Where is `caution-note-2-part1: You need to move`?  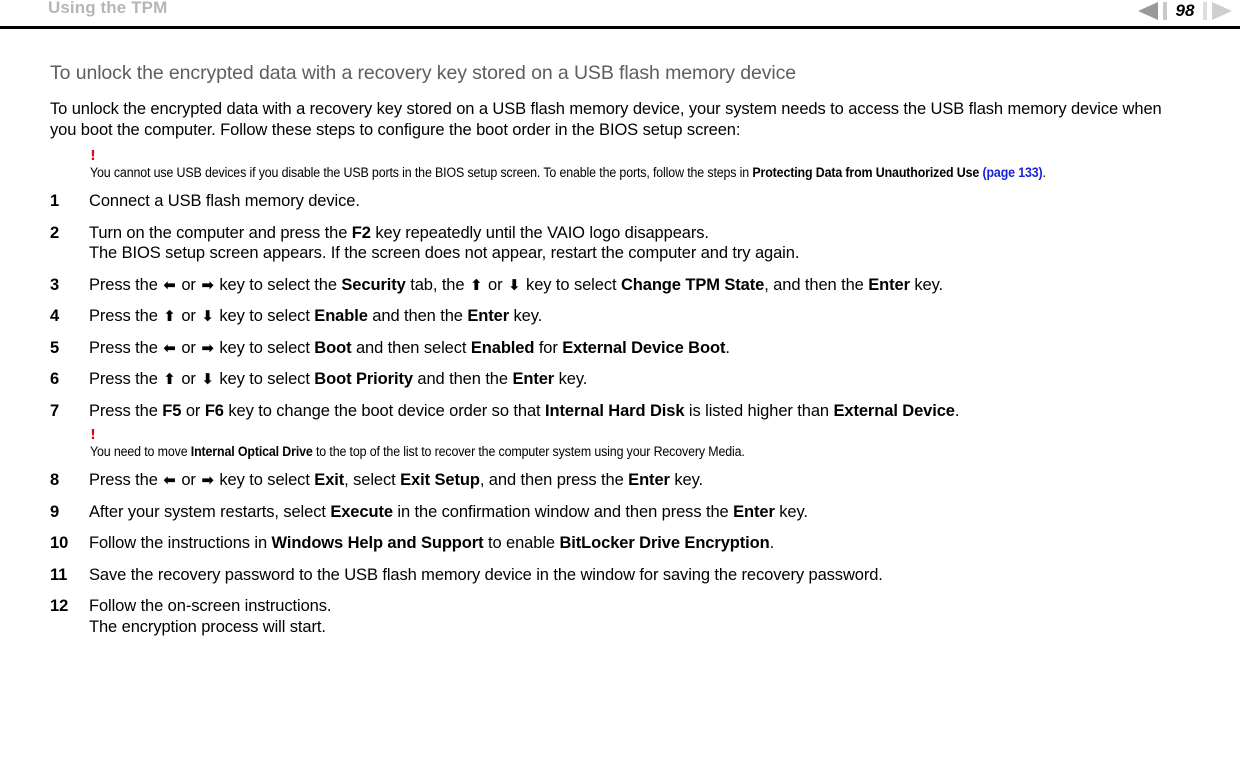 caution-note-2-part1: You need to move is located at coordinates (140, 452).